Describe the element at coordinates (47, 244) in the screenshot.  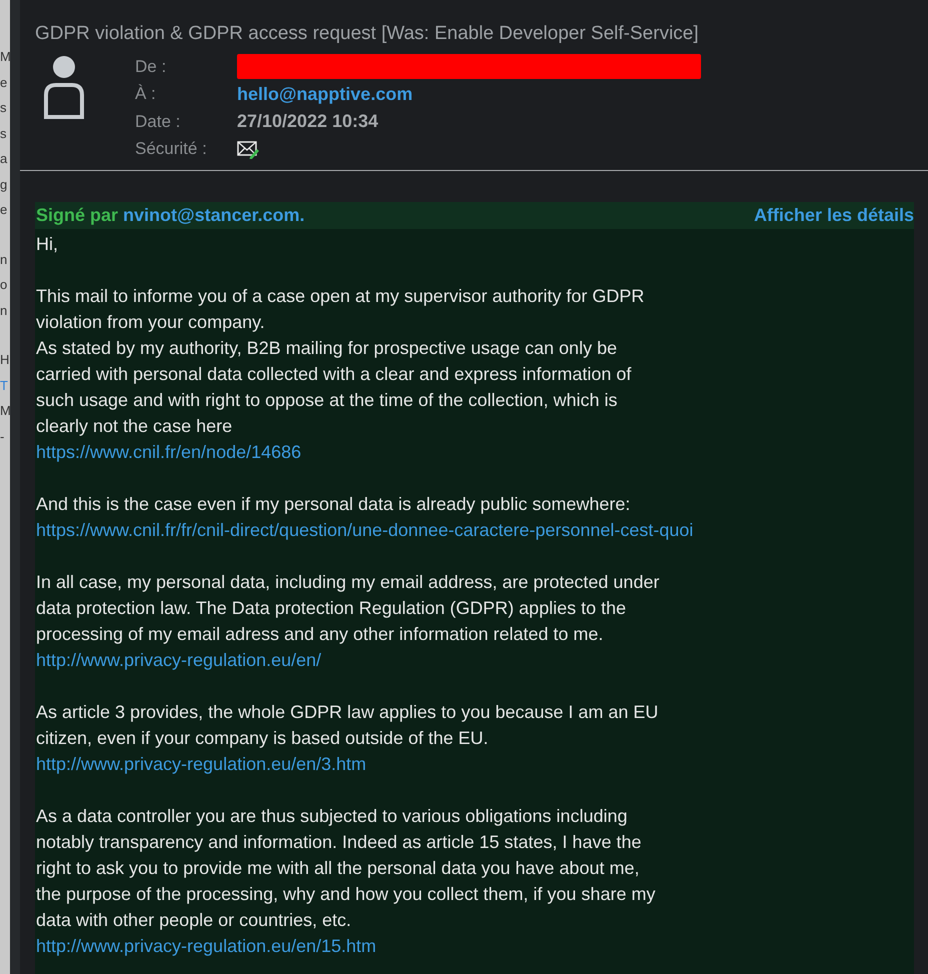
I see `message-paragraph: Hi,` at that location.